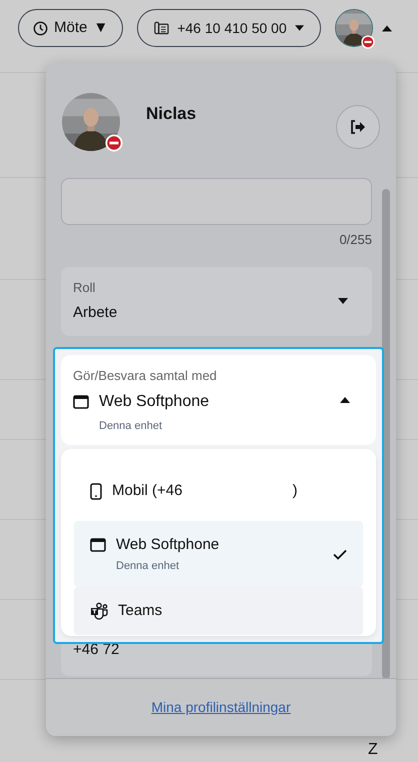 The image size is (418, 762). I want to click on corner-text: Z, so click(373, 750).